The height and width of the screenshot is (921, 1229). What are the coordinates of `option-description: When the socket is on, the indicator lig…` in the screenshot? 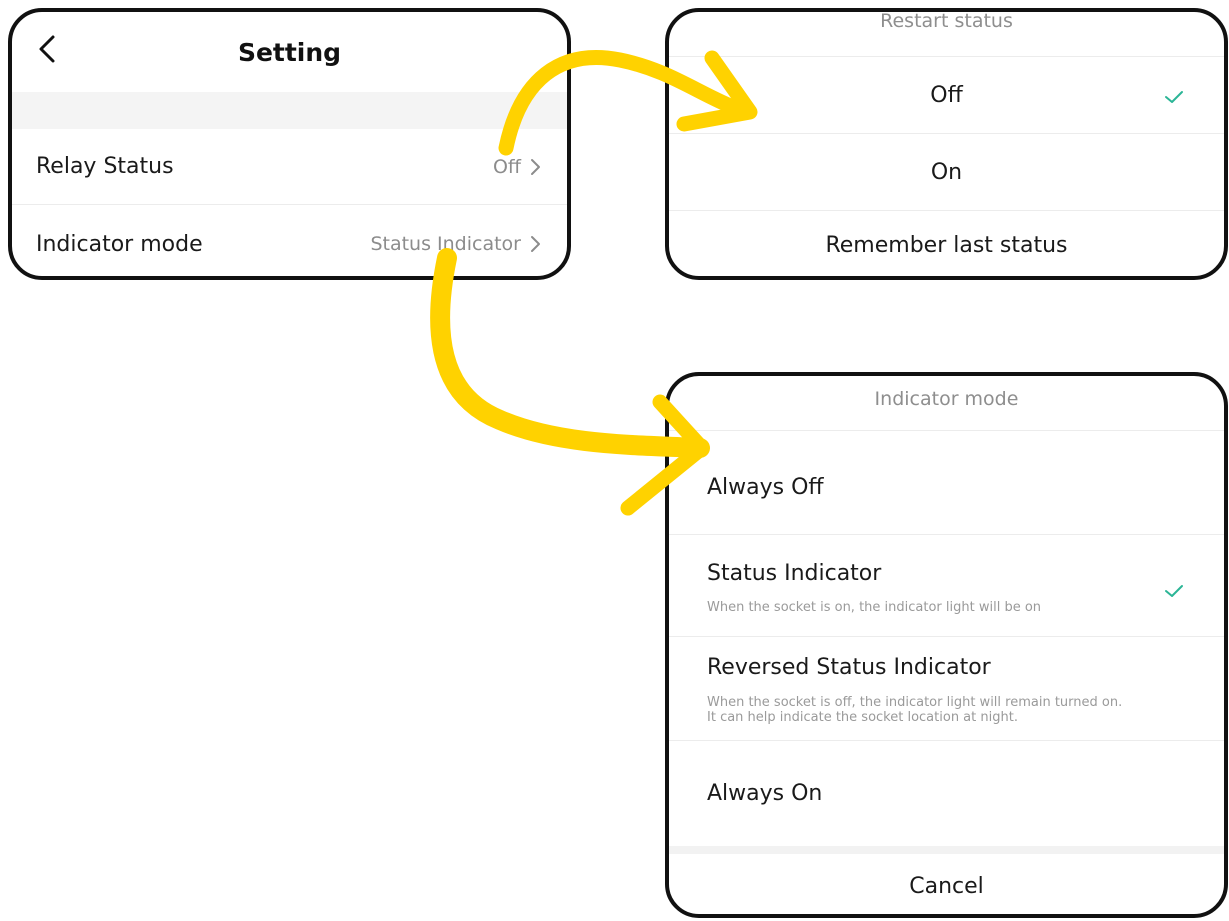 It's located at (874, 607).